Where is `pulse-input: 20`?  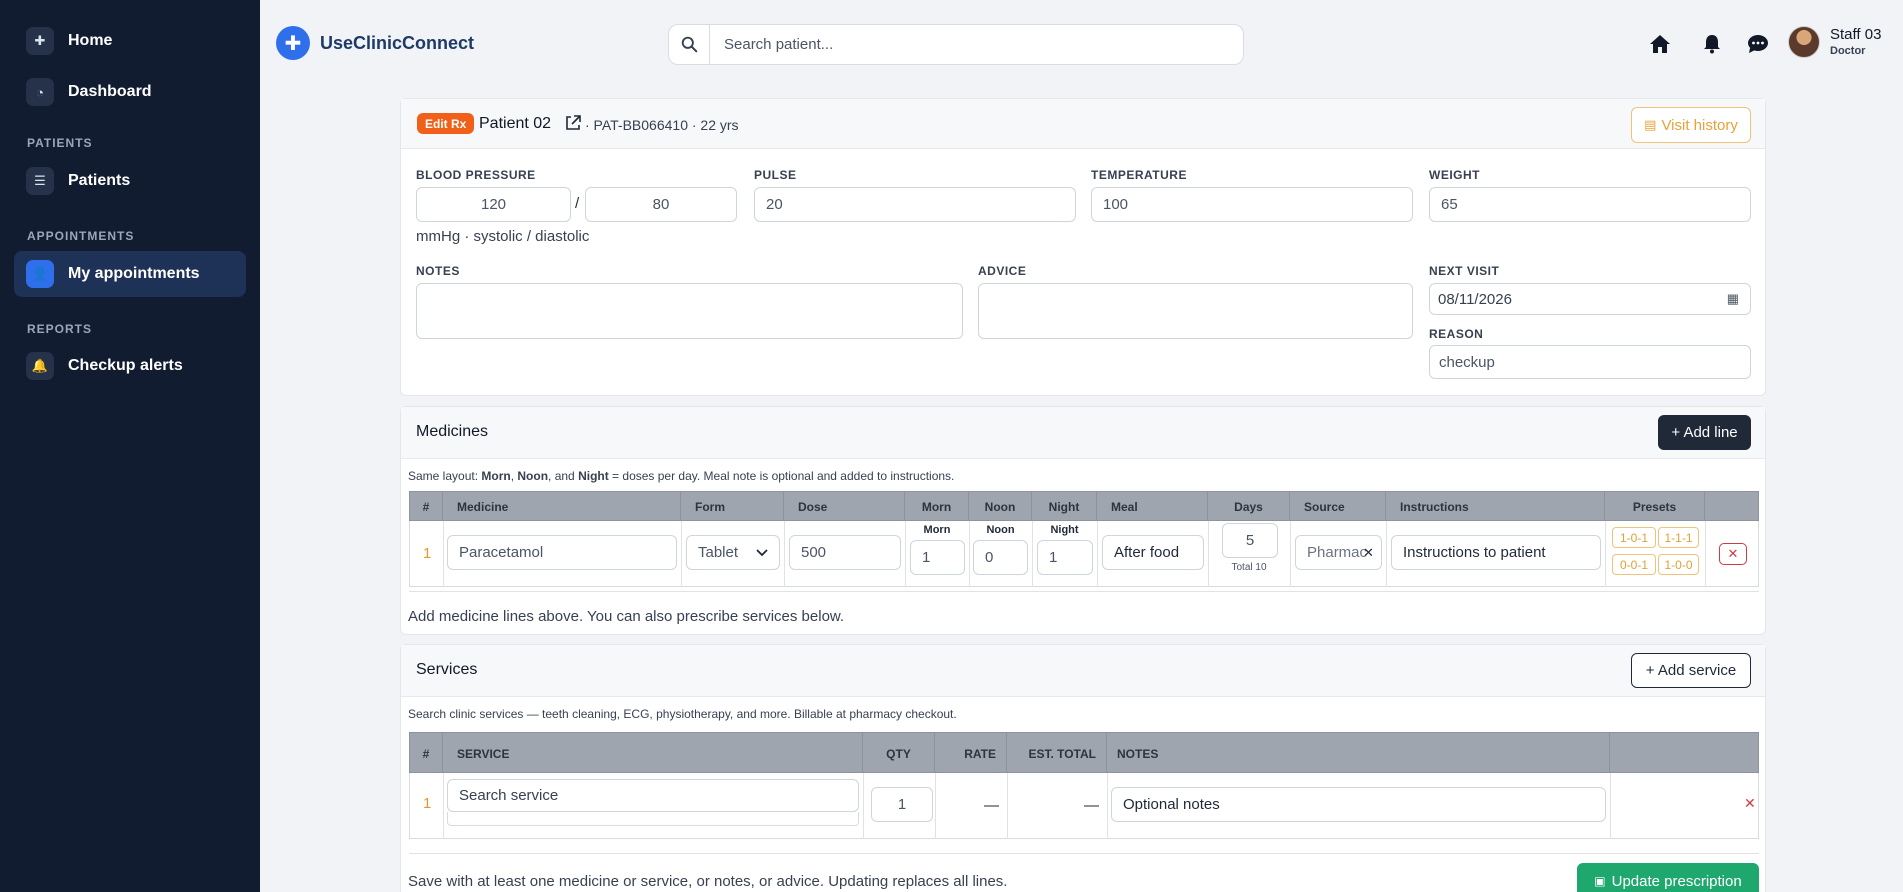
pulse-input: 20 is located at coordinates (915, 204).